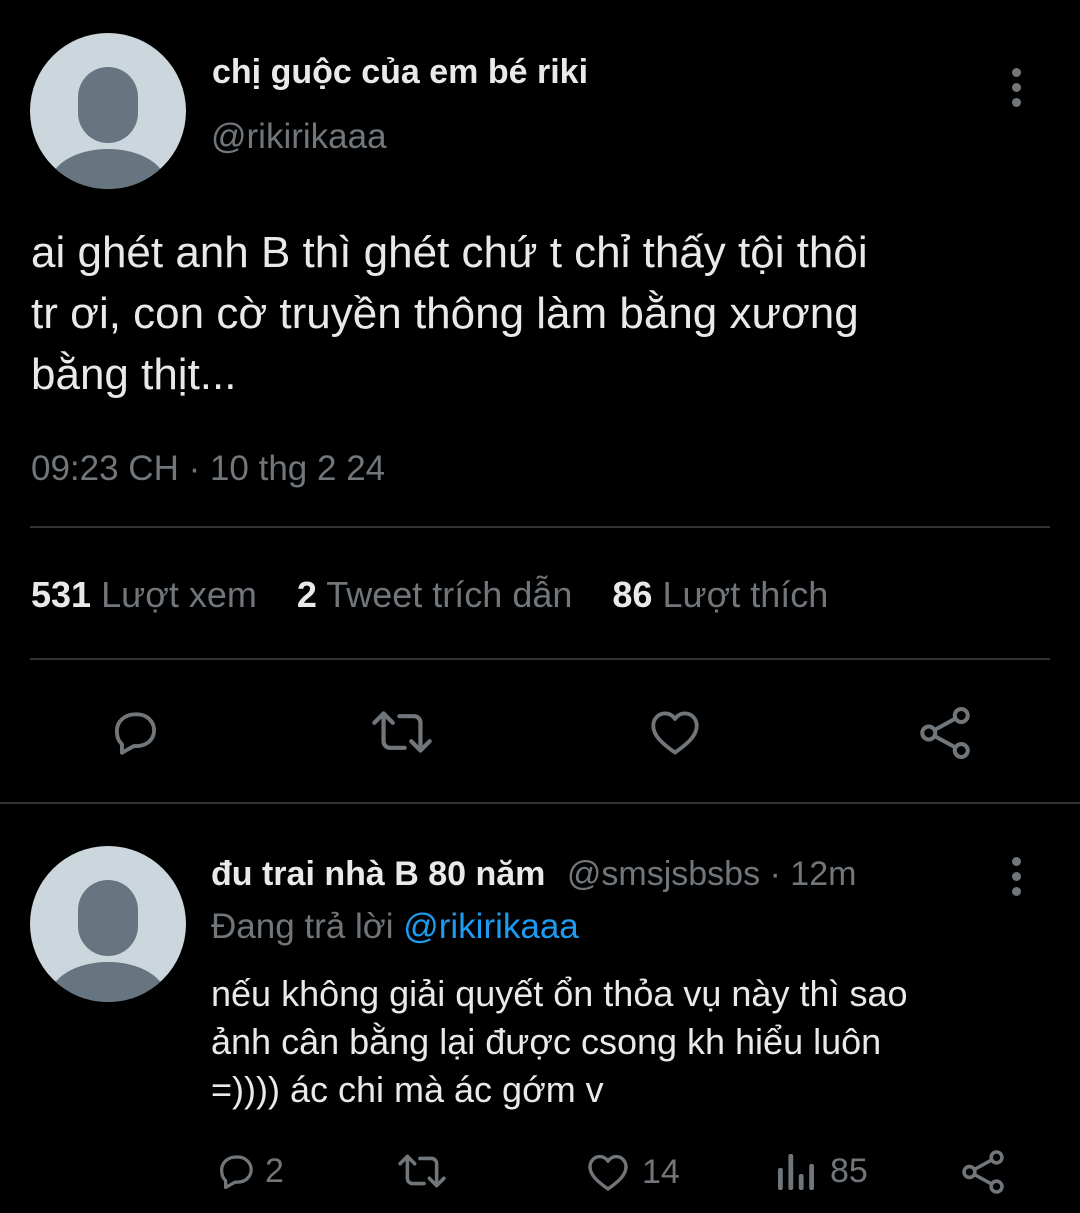 Image resolution: width=1080 pixels, height=1213 pixels. I want to click on replying-to-prefix: Đang trả lời, so click(302, 926).